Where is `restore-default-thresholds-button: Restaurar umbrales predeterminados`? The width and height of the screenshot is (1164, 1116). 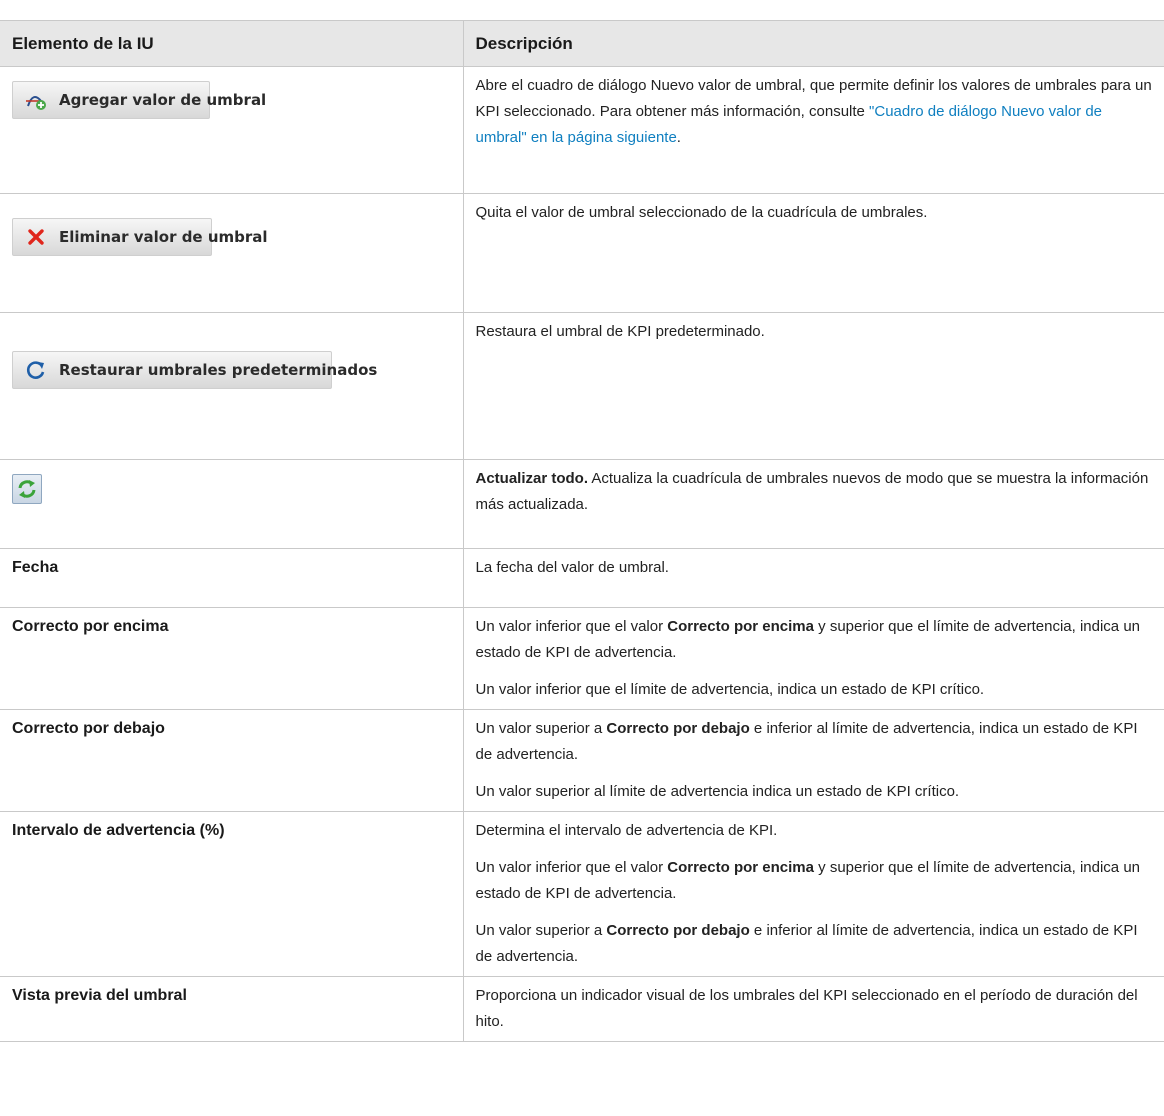
restore-default-thresholds-button: Restaurar umbrales predeterminados is located at coordinates (194, 370).